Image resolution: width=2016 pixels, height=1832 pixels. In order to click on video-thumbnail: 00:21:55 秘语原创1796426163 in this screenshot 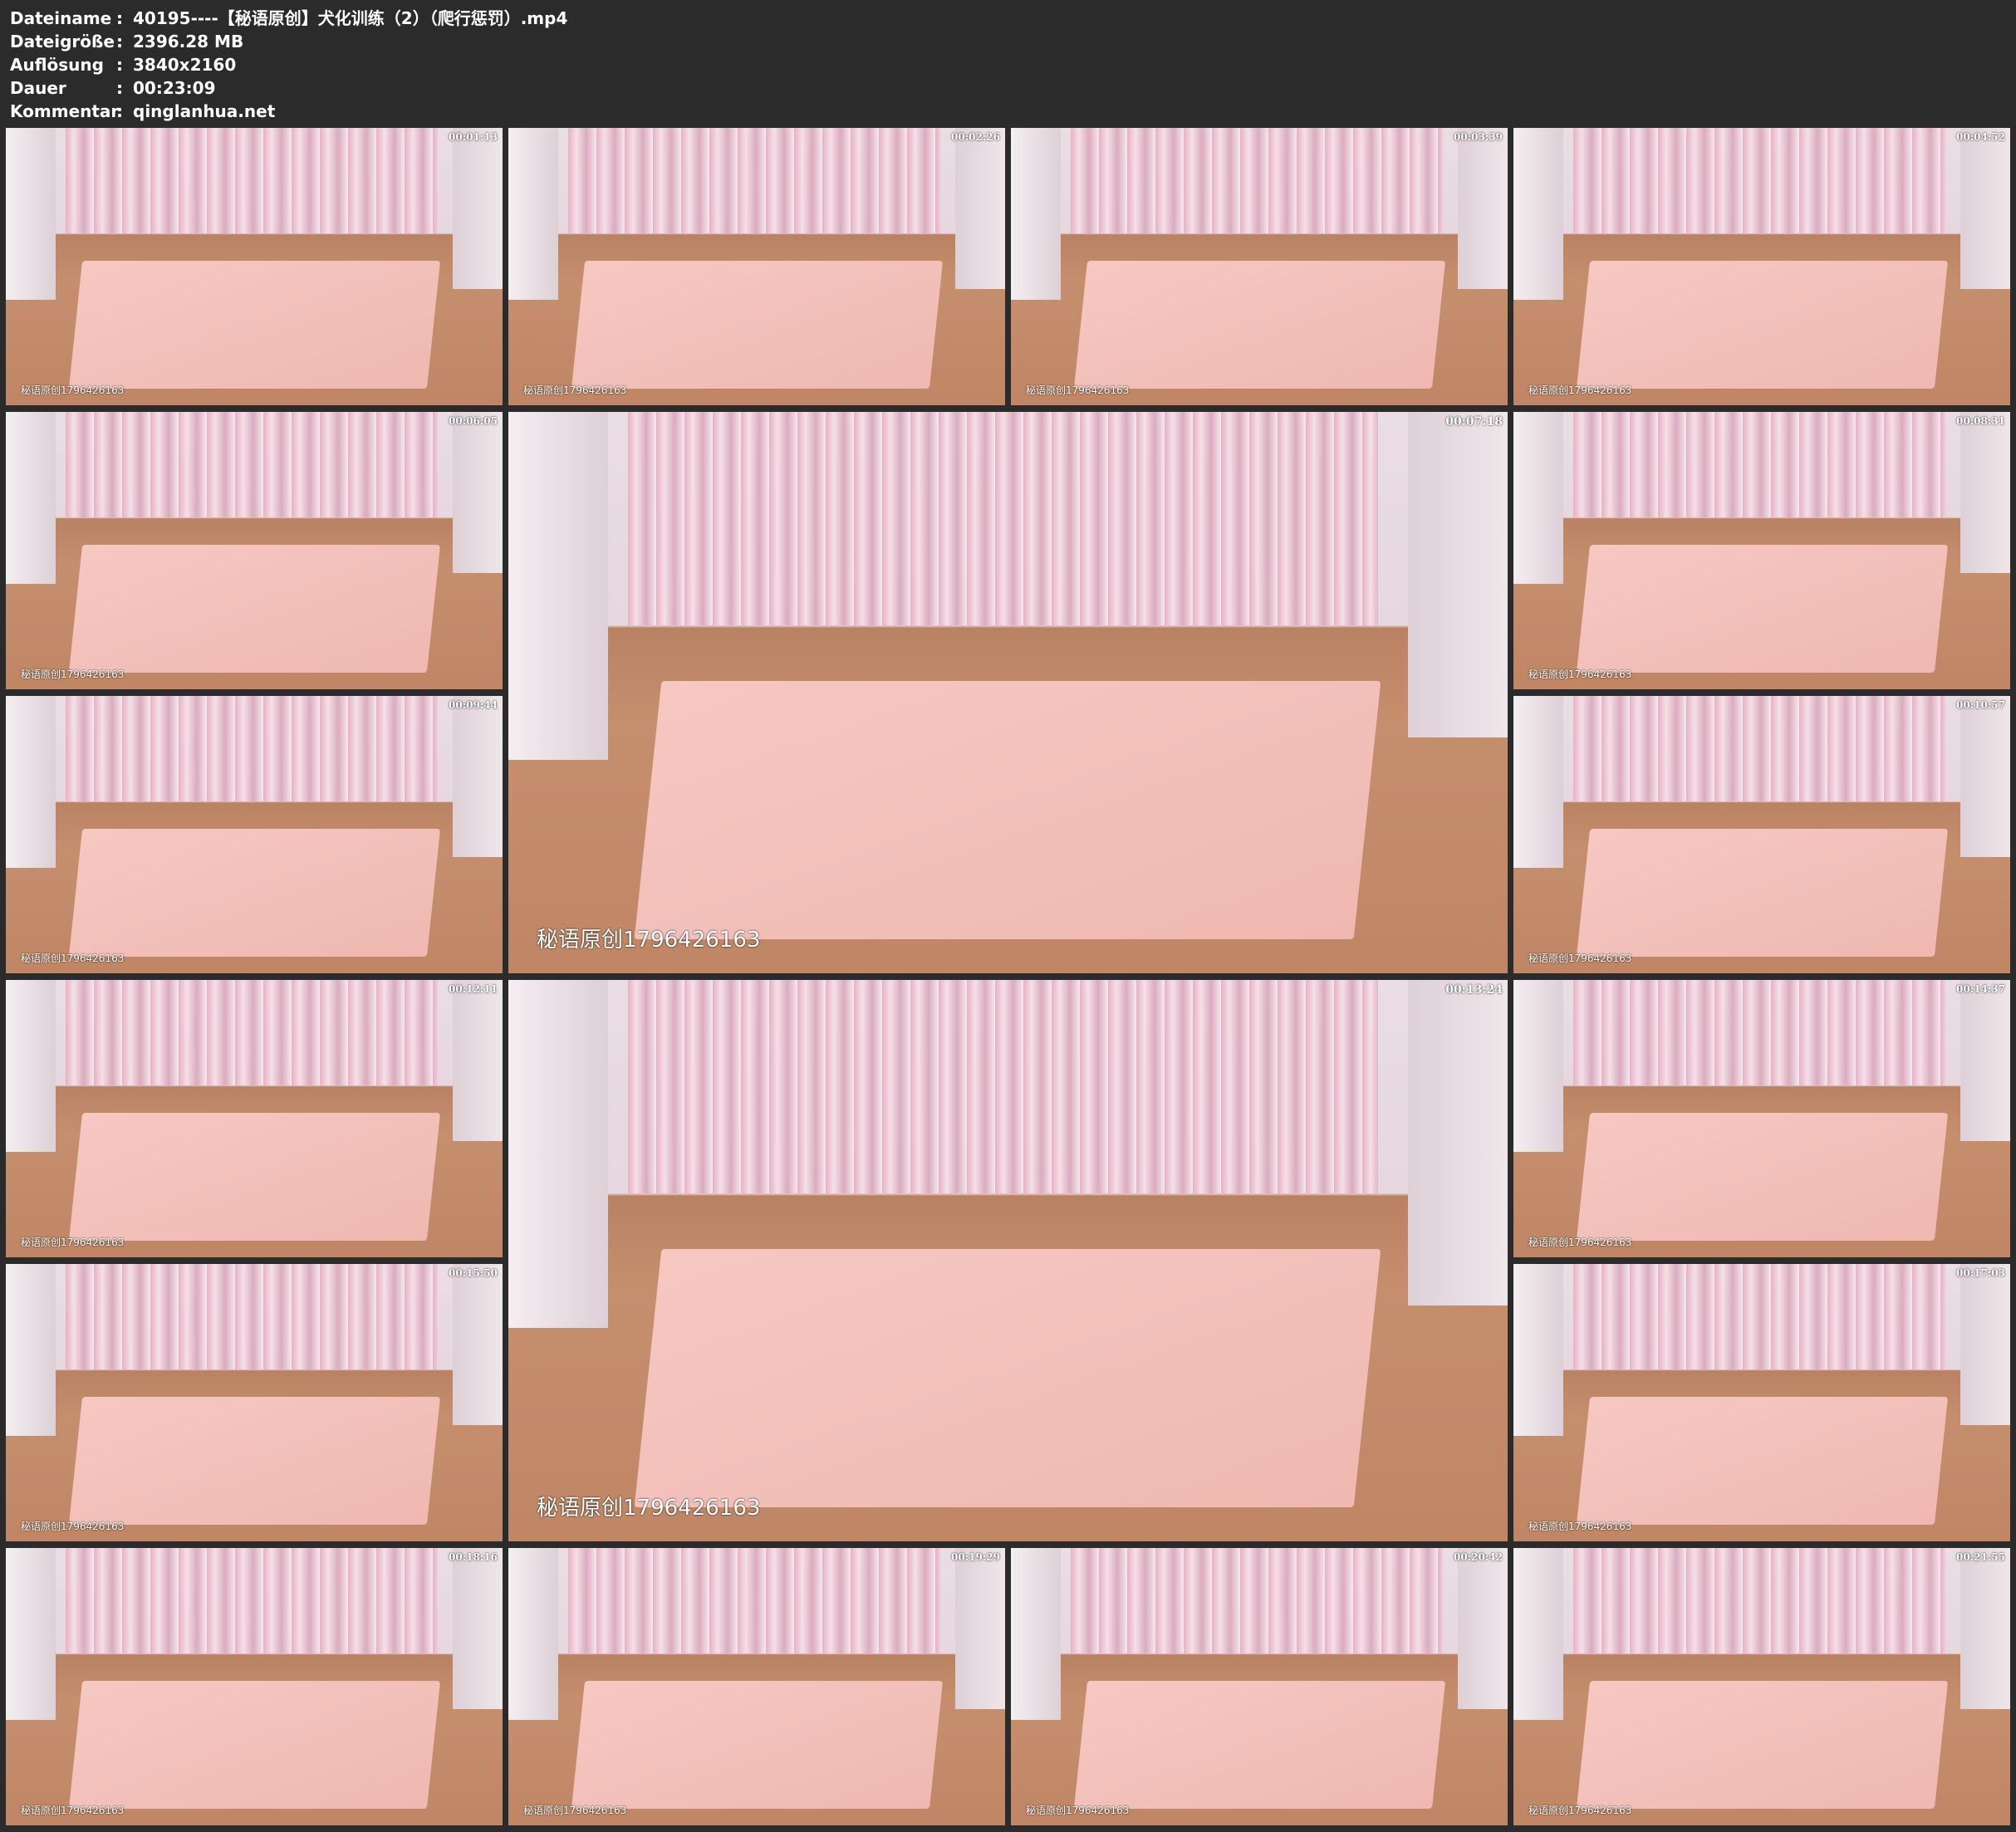, I will do `click(1761, 1686)`.